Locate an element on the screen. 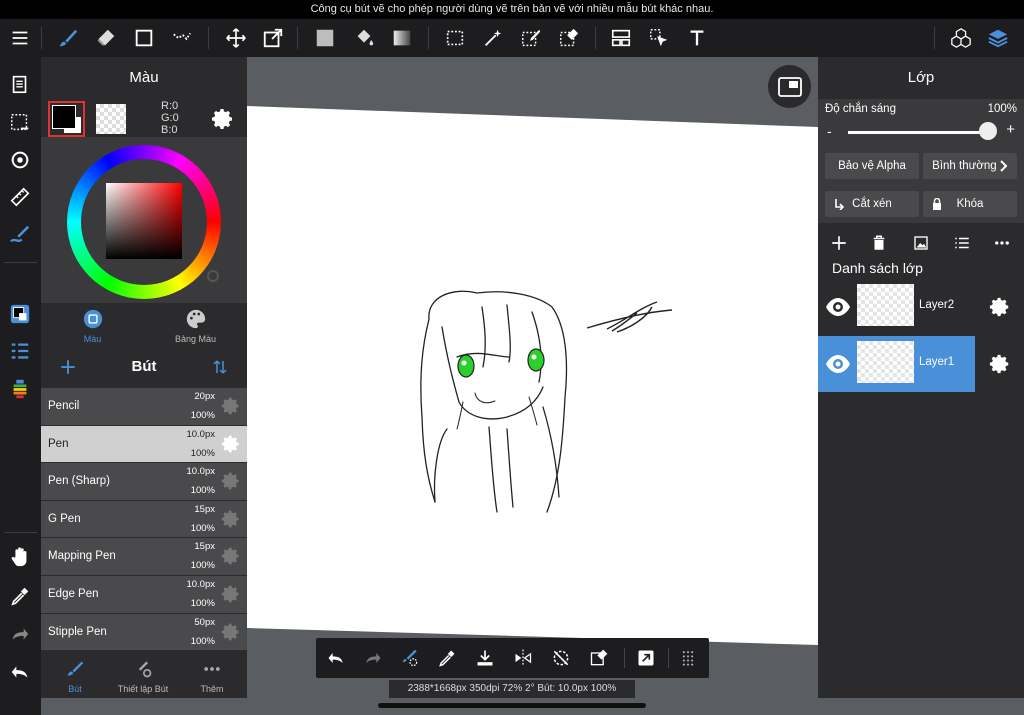 The height and width of the screenshot is (715, 1024). brush-icon is located at coordinates (68, 38).